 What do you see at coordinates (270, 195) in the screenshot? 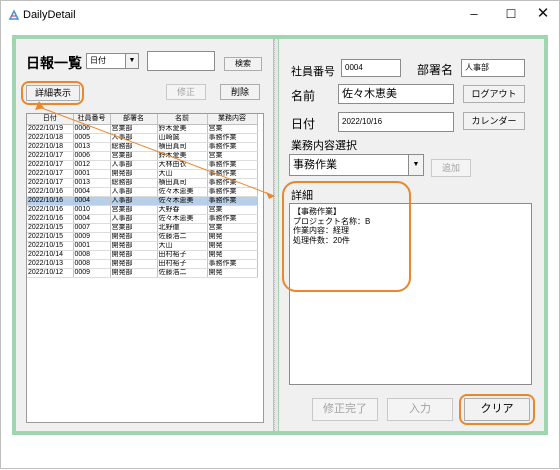
I see `arrow-head-icon` at bounding box center [270, 195].